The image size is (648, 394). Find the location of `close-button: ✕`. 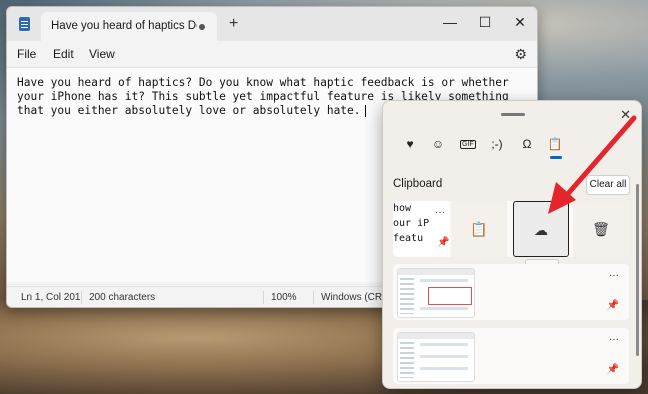

close-button: ✕ is located at coordinates (520, 22).